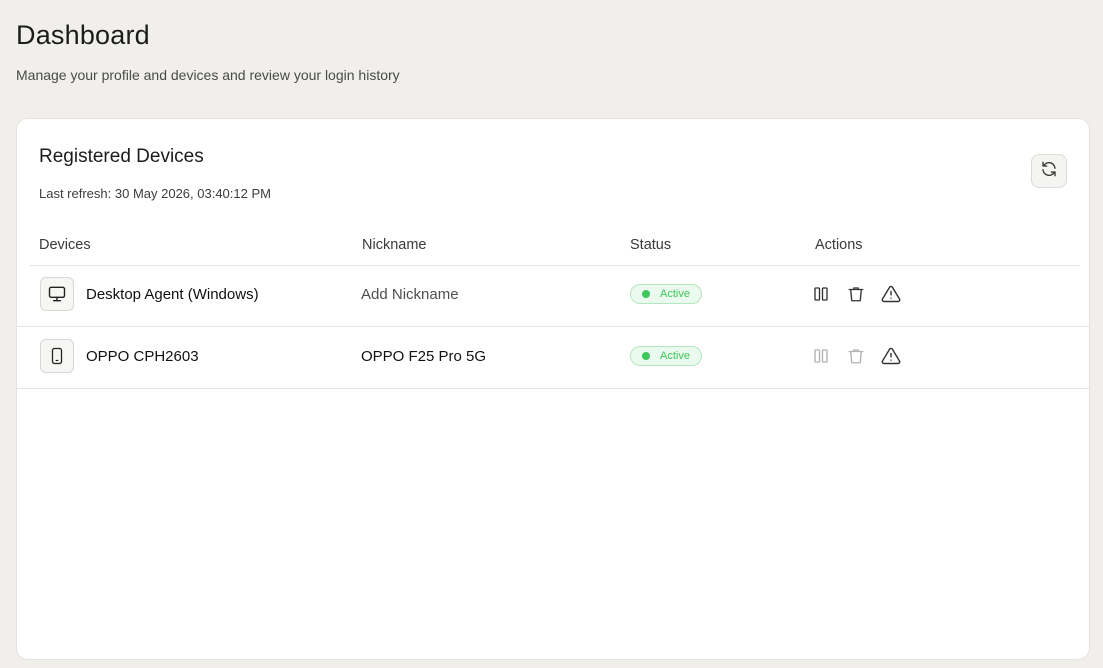 Image resolution: width=1103 pixels, height=668 pixels. I want to click on page-title: Dashboard, so click(83, 35).